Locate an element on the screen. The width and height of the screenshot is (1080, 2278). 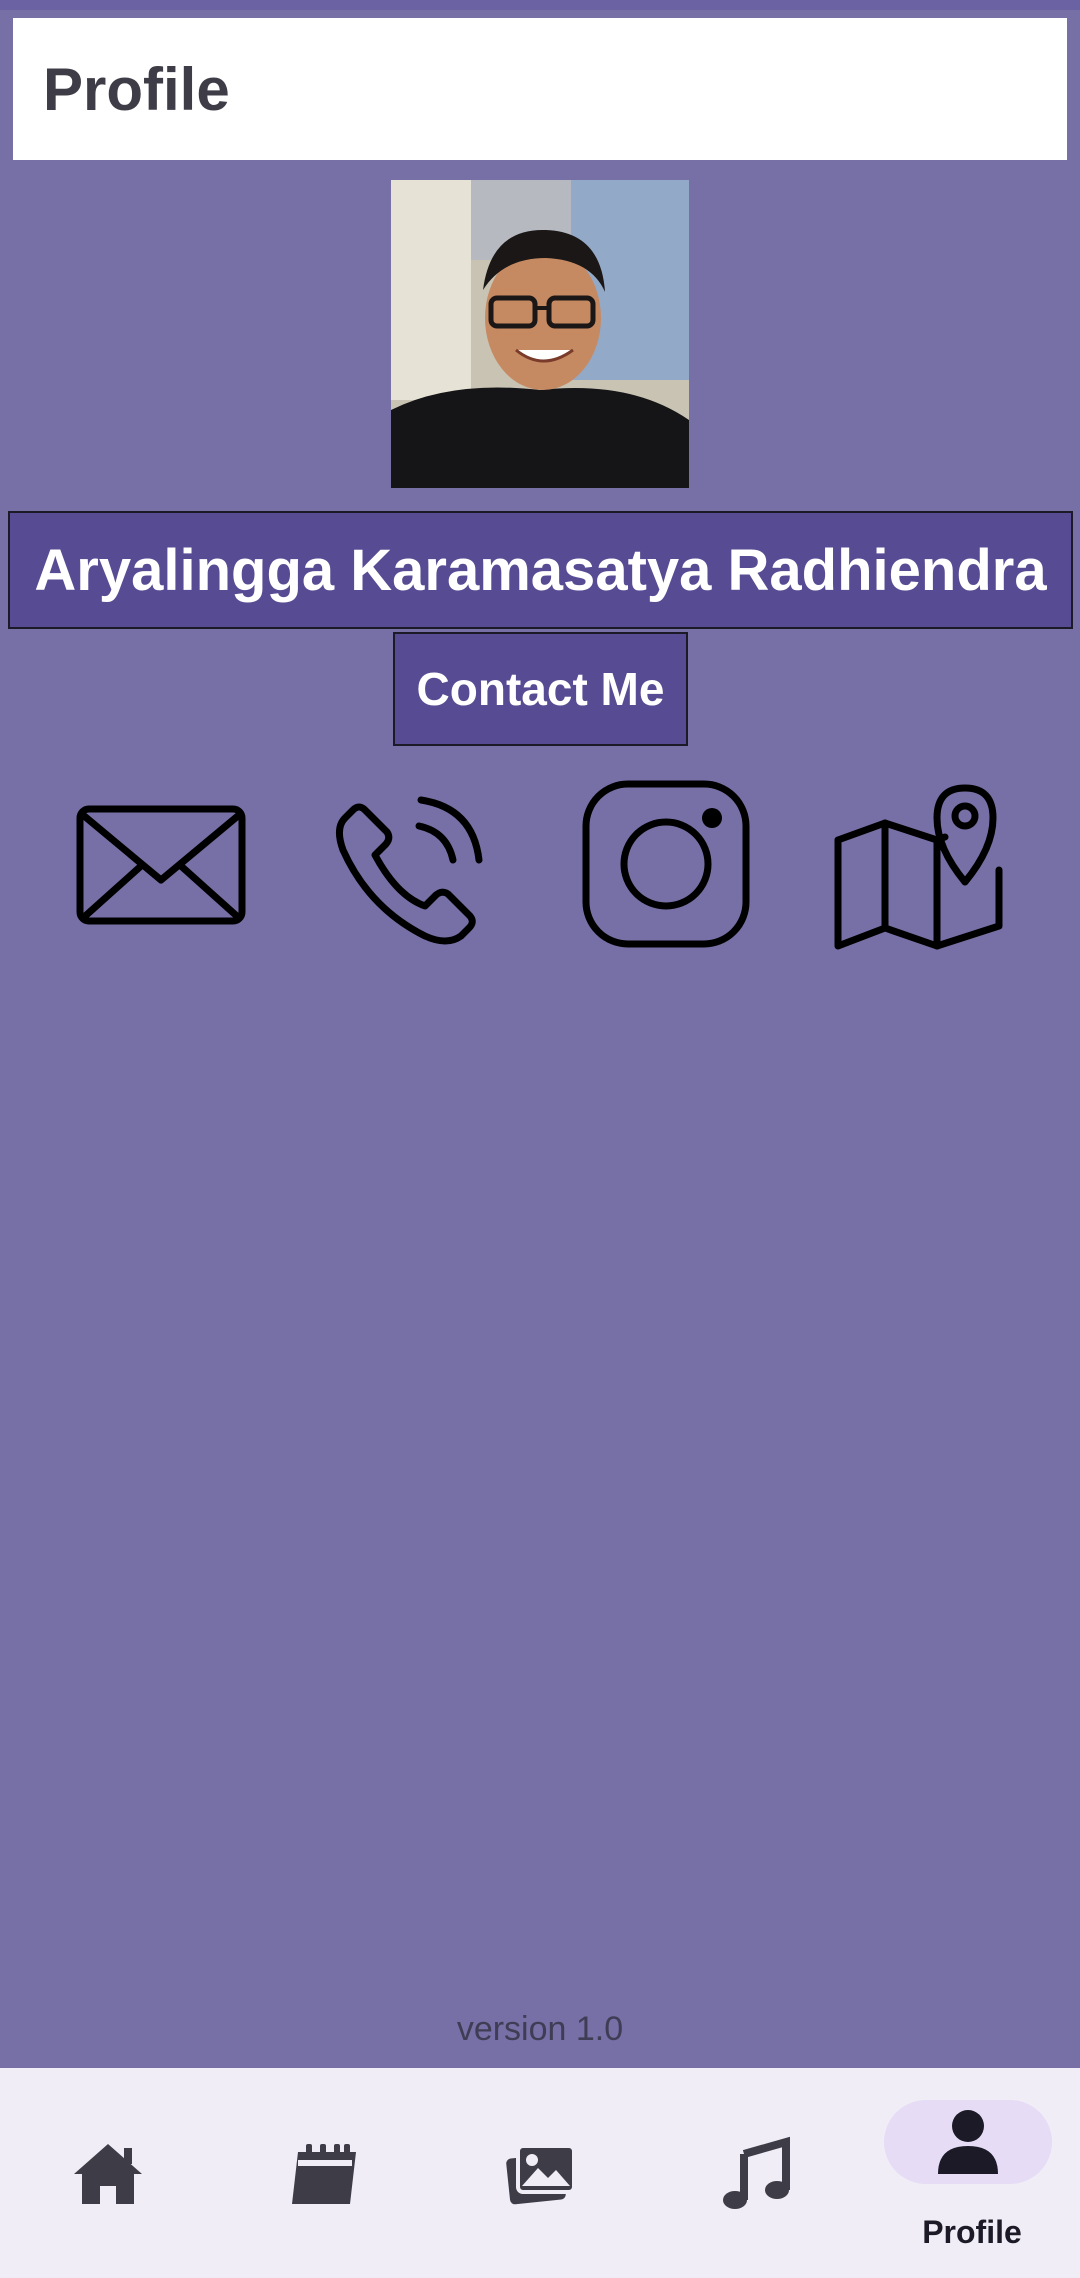
instagram-icon is located at coordinates (666, 864).